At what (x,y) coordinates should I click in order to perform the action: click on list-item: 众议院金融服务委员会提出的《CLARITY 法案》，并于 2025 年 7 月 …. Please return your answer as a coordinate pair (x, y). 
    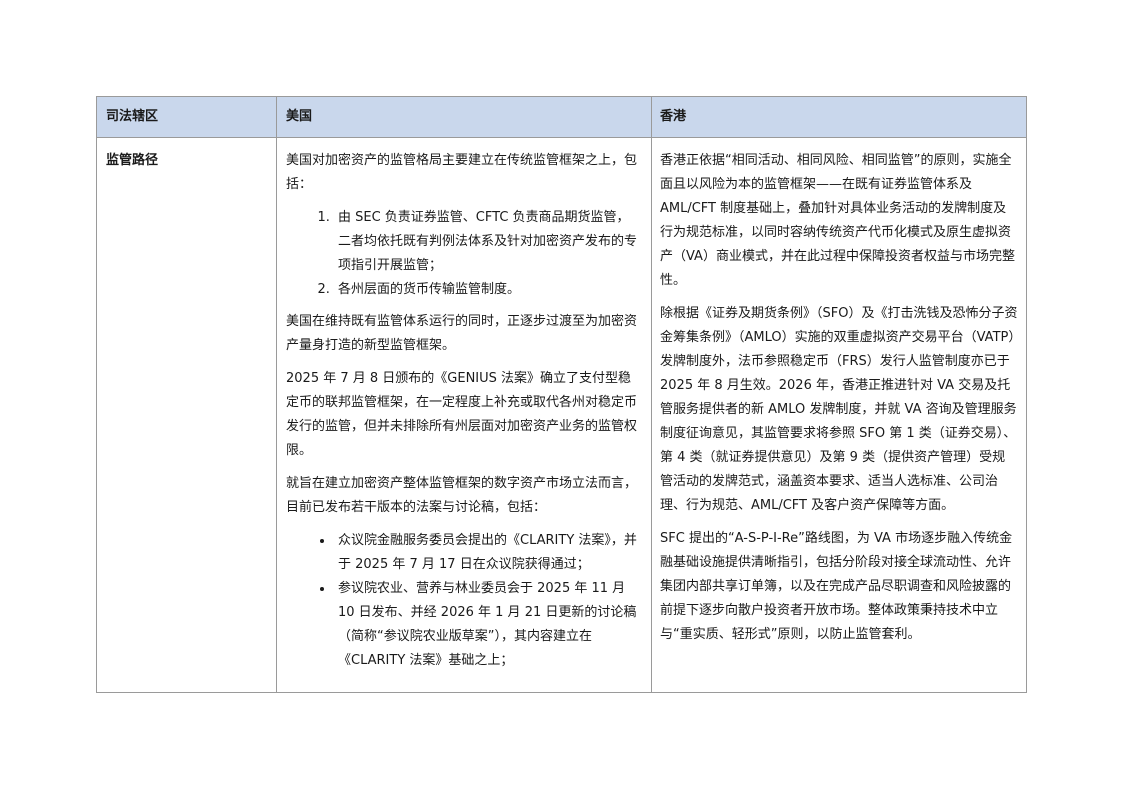
    Looking at the image, I should click on (488, 553).